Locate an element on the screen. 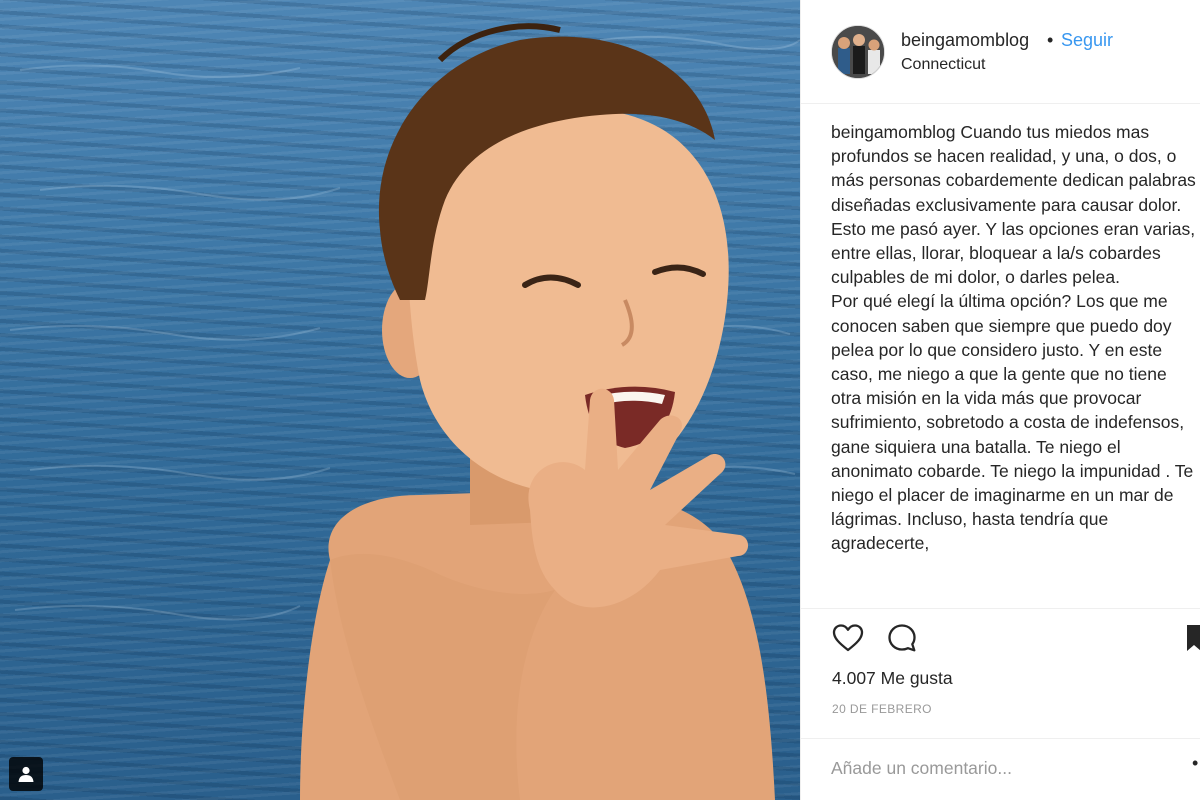 The width and height of the screenshot is (1200, 800). heart-icon is located at coordinates (848, 638).